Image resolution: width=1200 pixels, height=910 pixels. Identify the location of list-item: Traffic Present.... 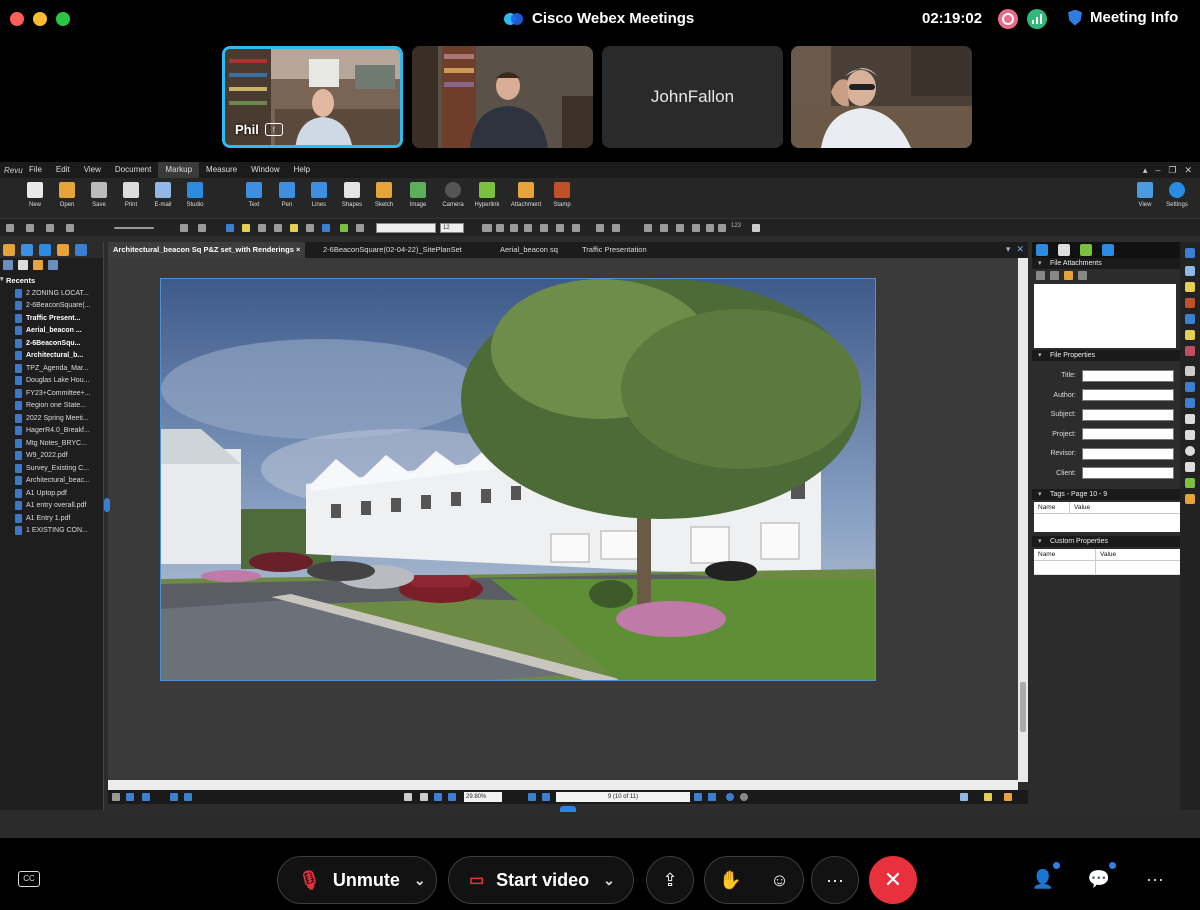
(51, 318).